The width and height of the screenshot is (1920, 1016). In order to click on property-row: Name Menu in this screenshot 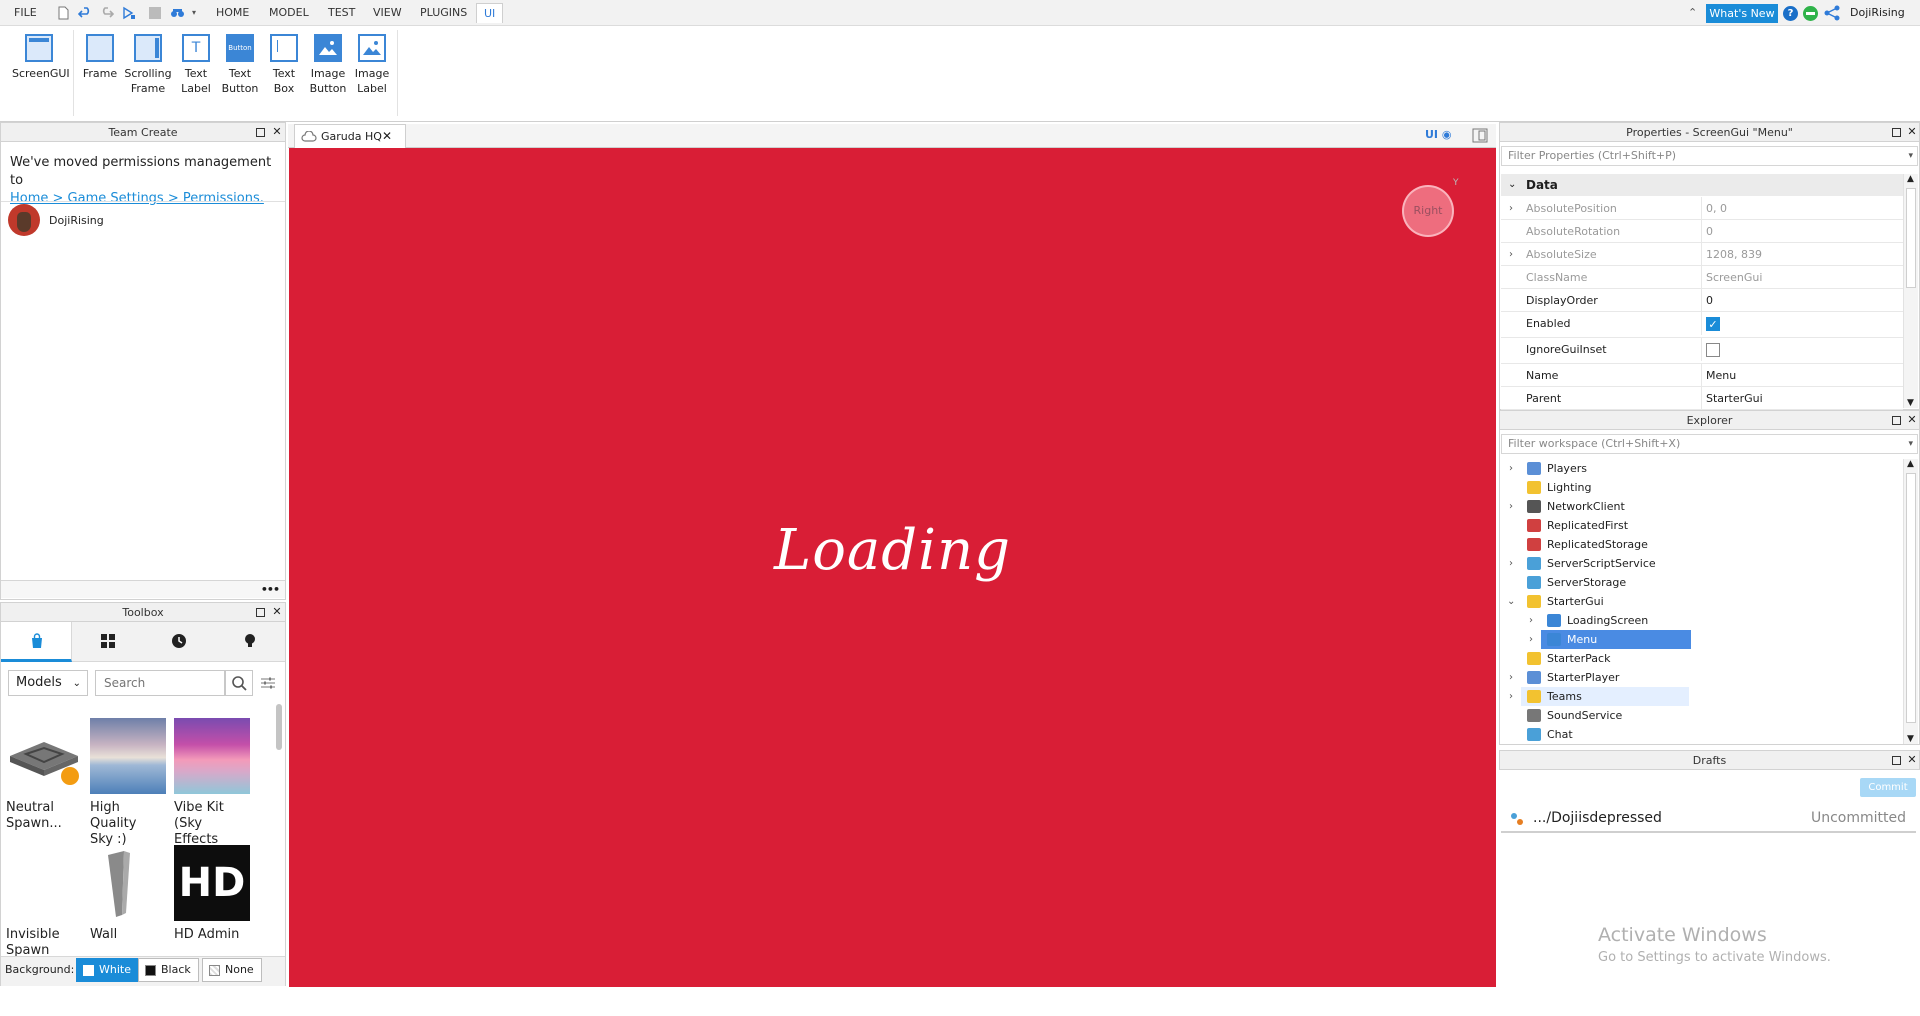, I will do `click(1702, 375)`.